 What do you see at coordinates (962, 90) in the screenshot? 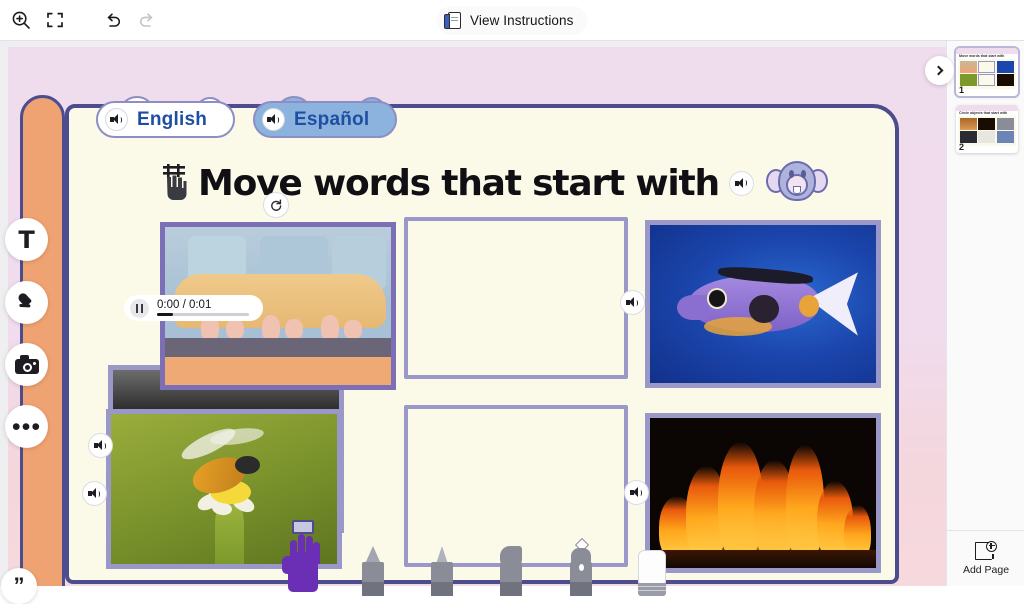
I see `page-thumbnail-1-number: 1` at bounding box center [962, 90].